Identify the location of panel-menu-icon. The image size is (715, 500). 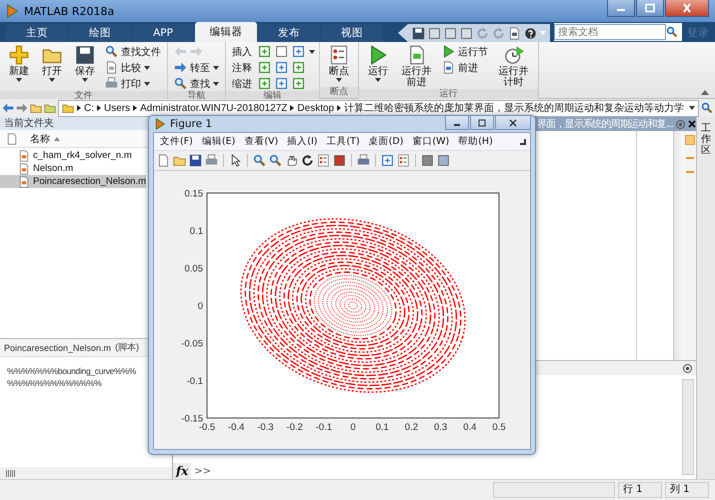
(687, 368).